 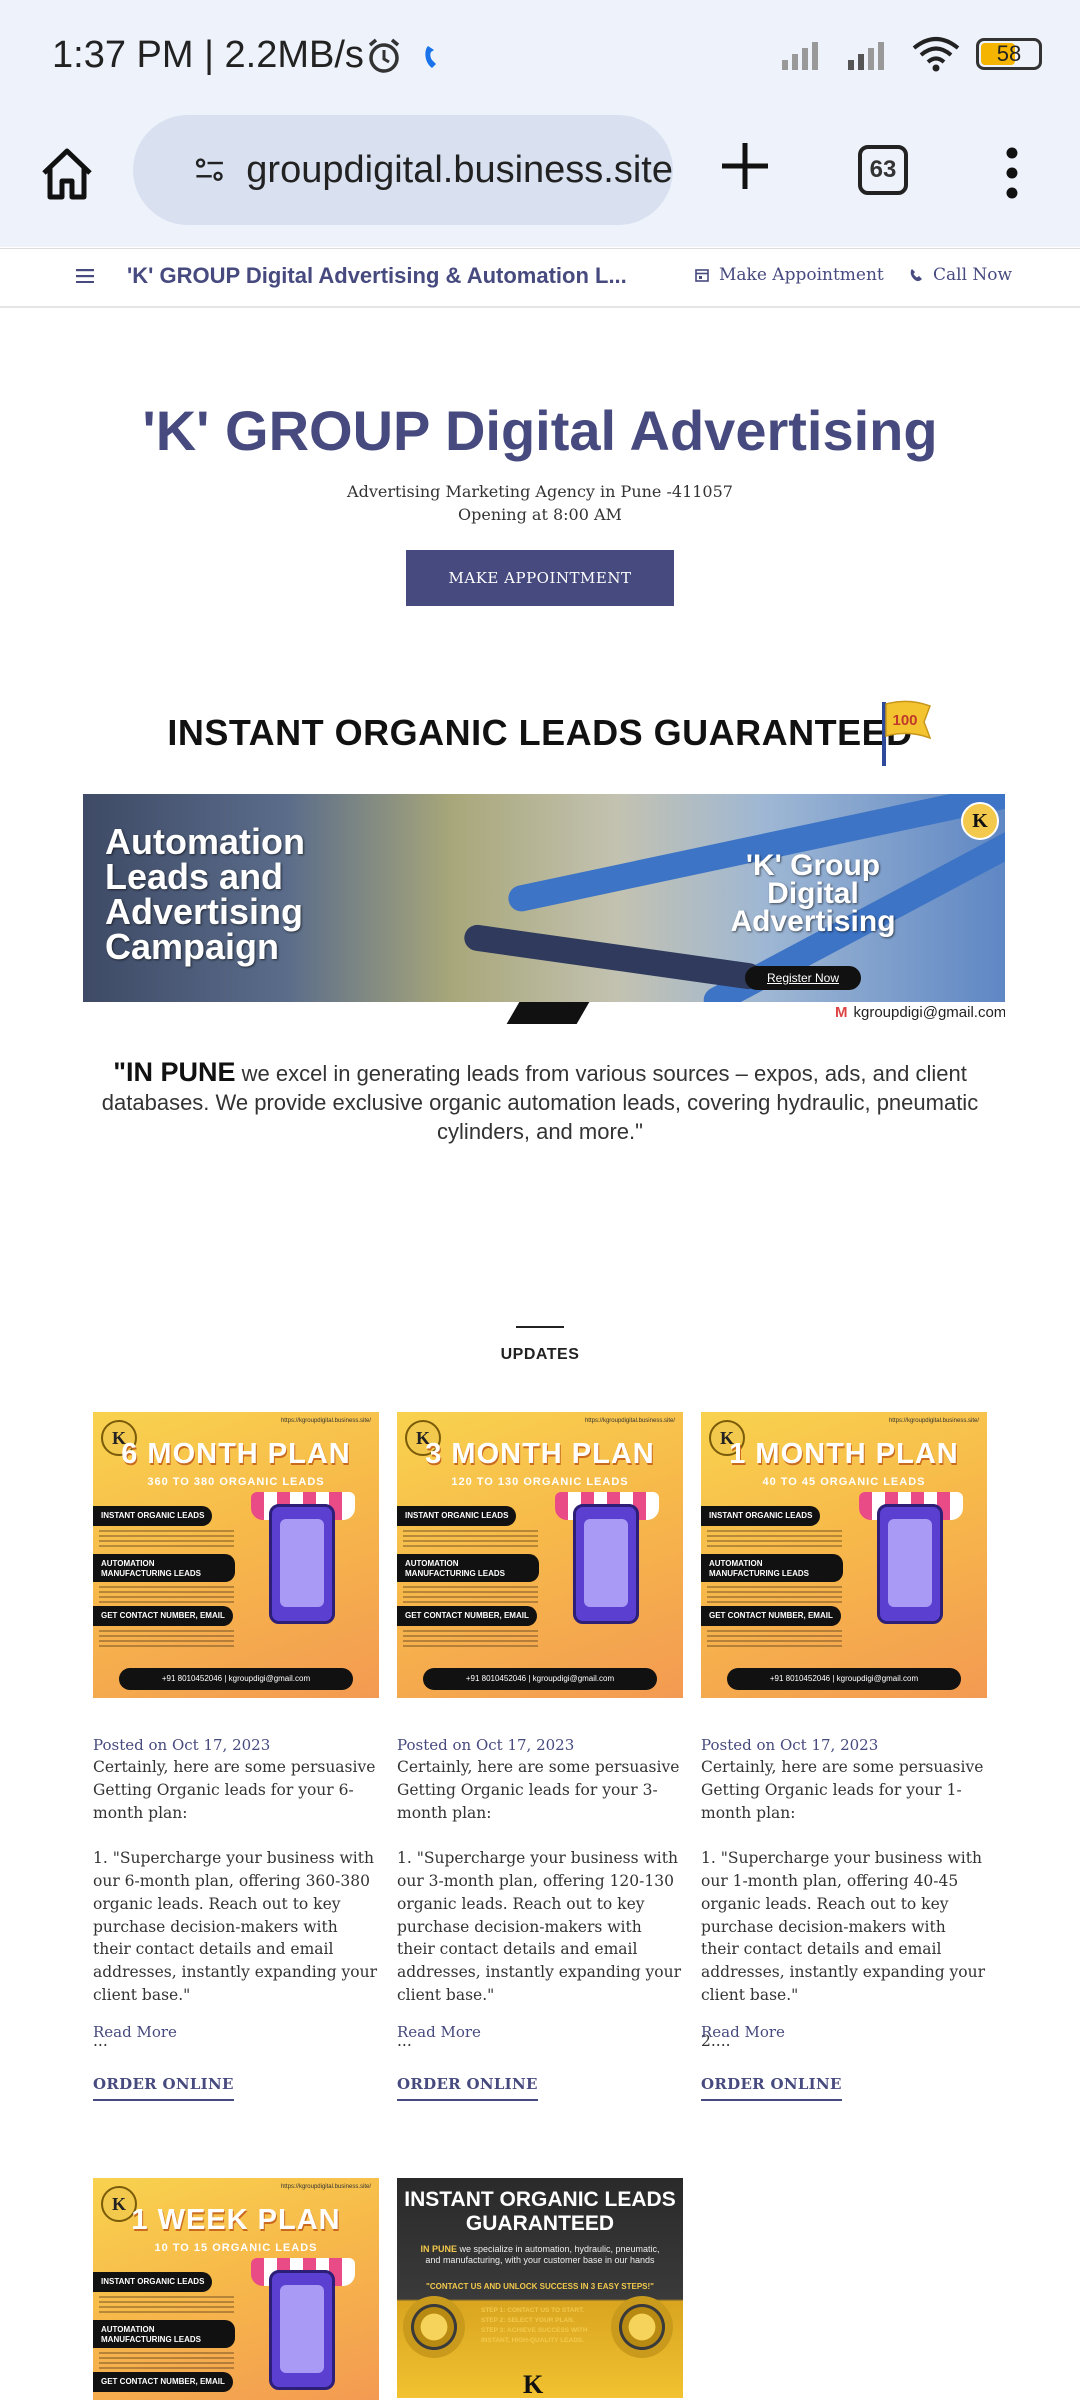 What do you see at coordinates (236, 2220) in the screenshot?
I see `poster-plan-title: 1 WEEK PLAN` at bounding box center [236, 2220].